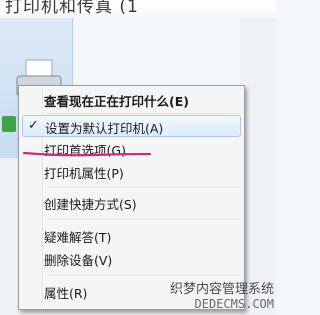 This screenshot has width=320, height=315. What do you see at coordinates (131, 172) in the screenshot?
I see `menu-item-printer-properties: 打印机属性(P)` at bounding box center [131, 172].